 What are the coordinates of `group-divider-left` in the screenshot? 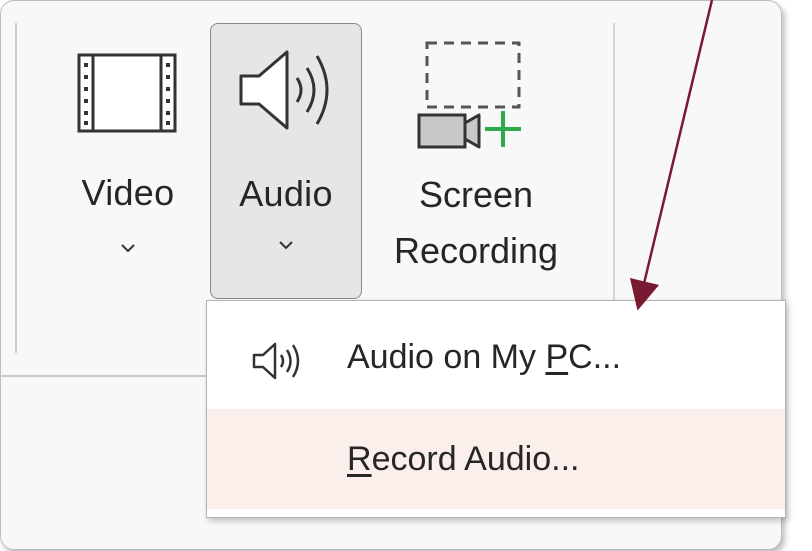 It's located at (16, 188).